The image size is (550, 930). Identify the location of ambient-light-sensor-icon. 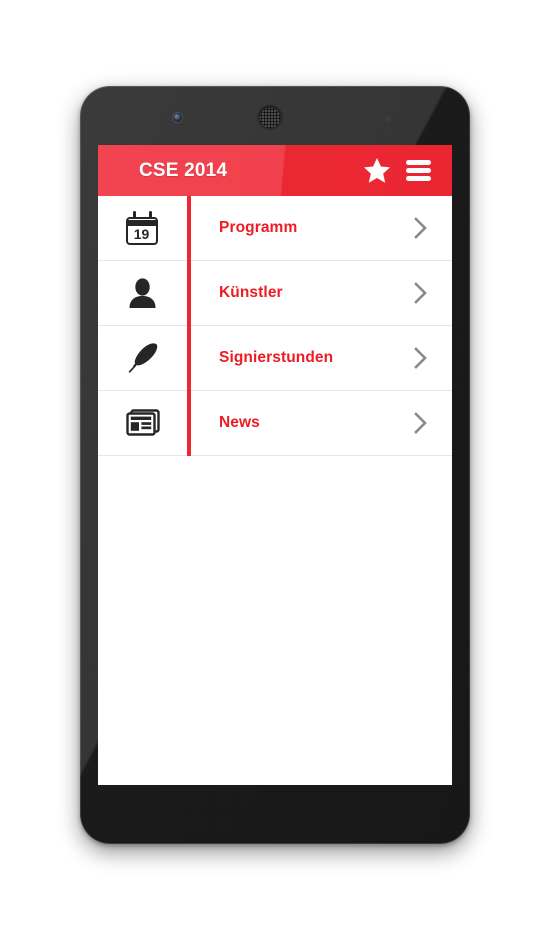
(404, 119).